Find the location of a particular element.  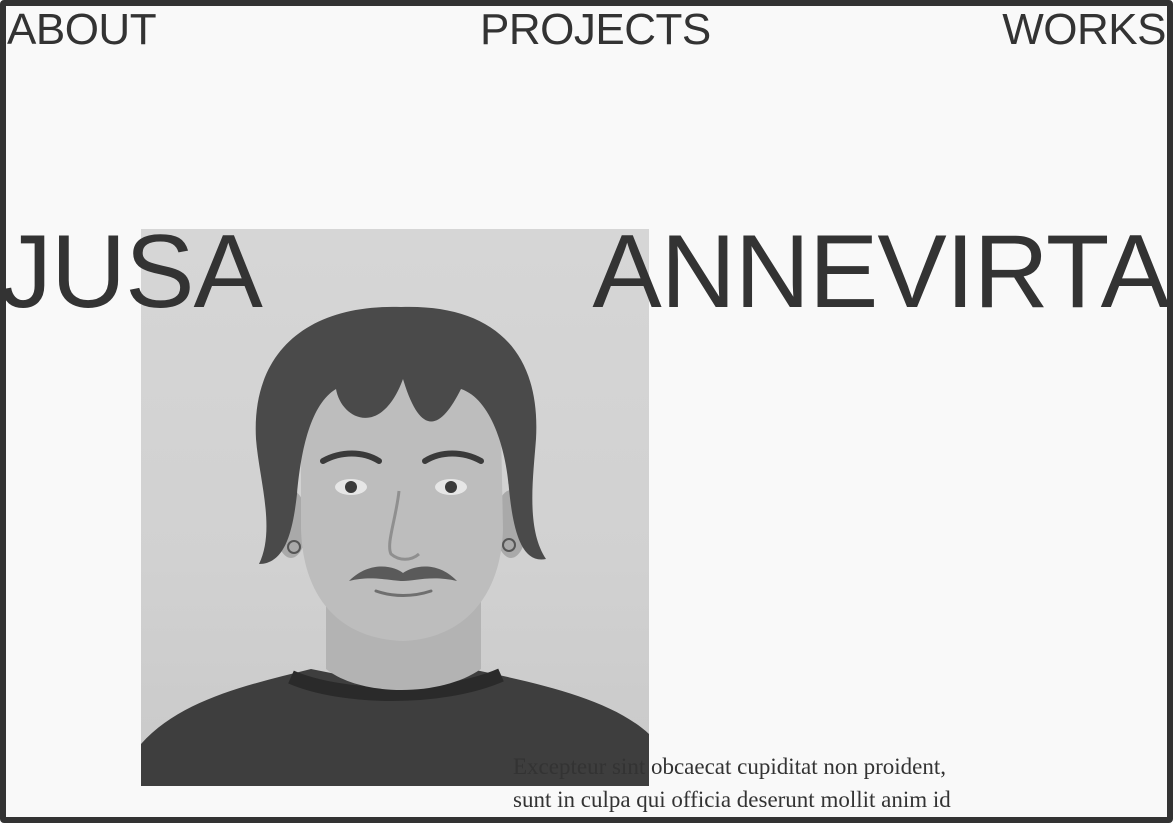

nav-projects-link: PROJECTS is located at coordinates (595, 30).